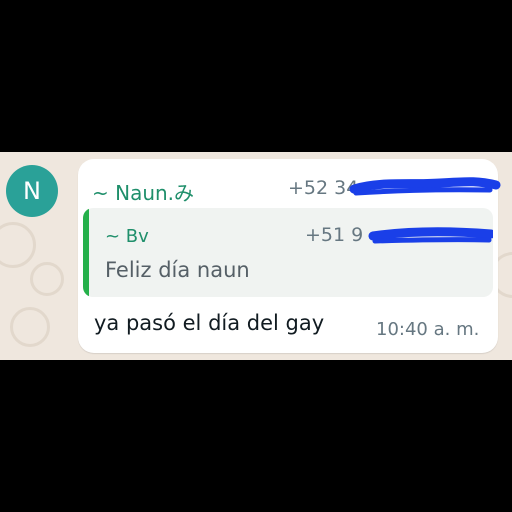 The image size is (512, 512). I want to click on avatar: N, so click(32, 191).